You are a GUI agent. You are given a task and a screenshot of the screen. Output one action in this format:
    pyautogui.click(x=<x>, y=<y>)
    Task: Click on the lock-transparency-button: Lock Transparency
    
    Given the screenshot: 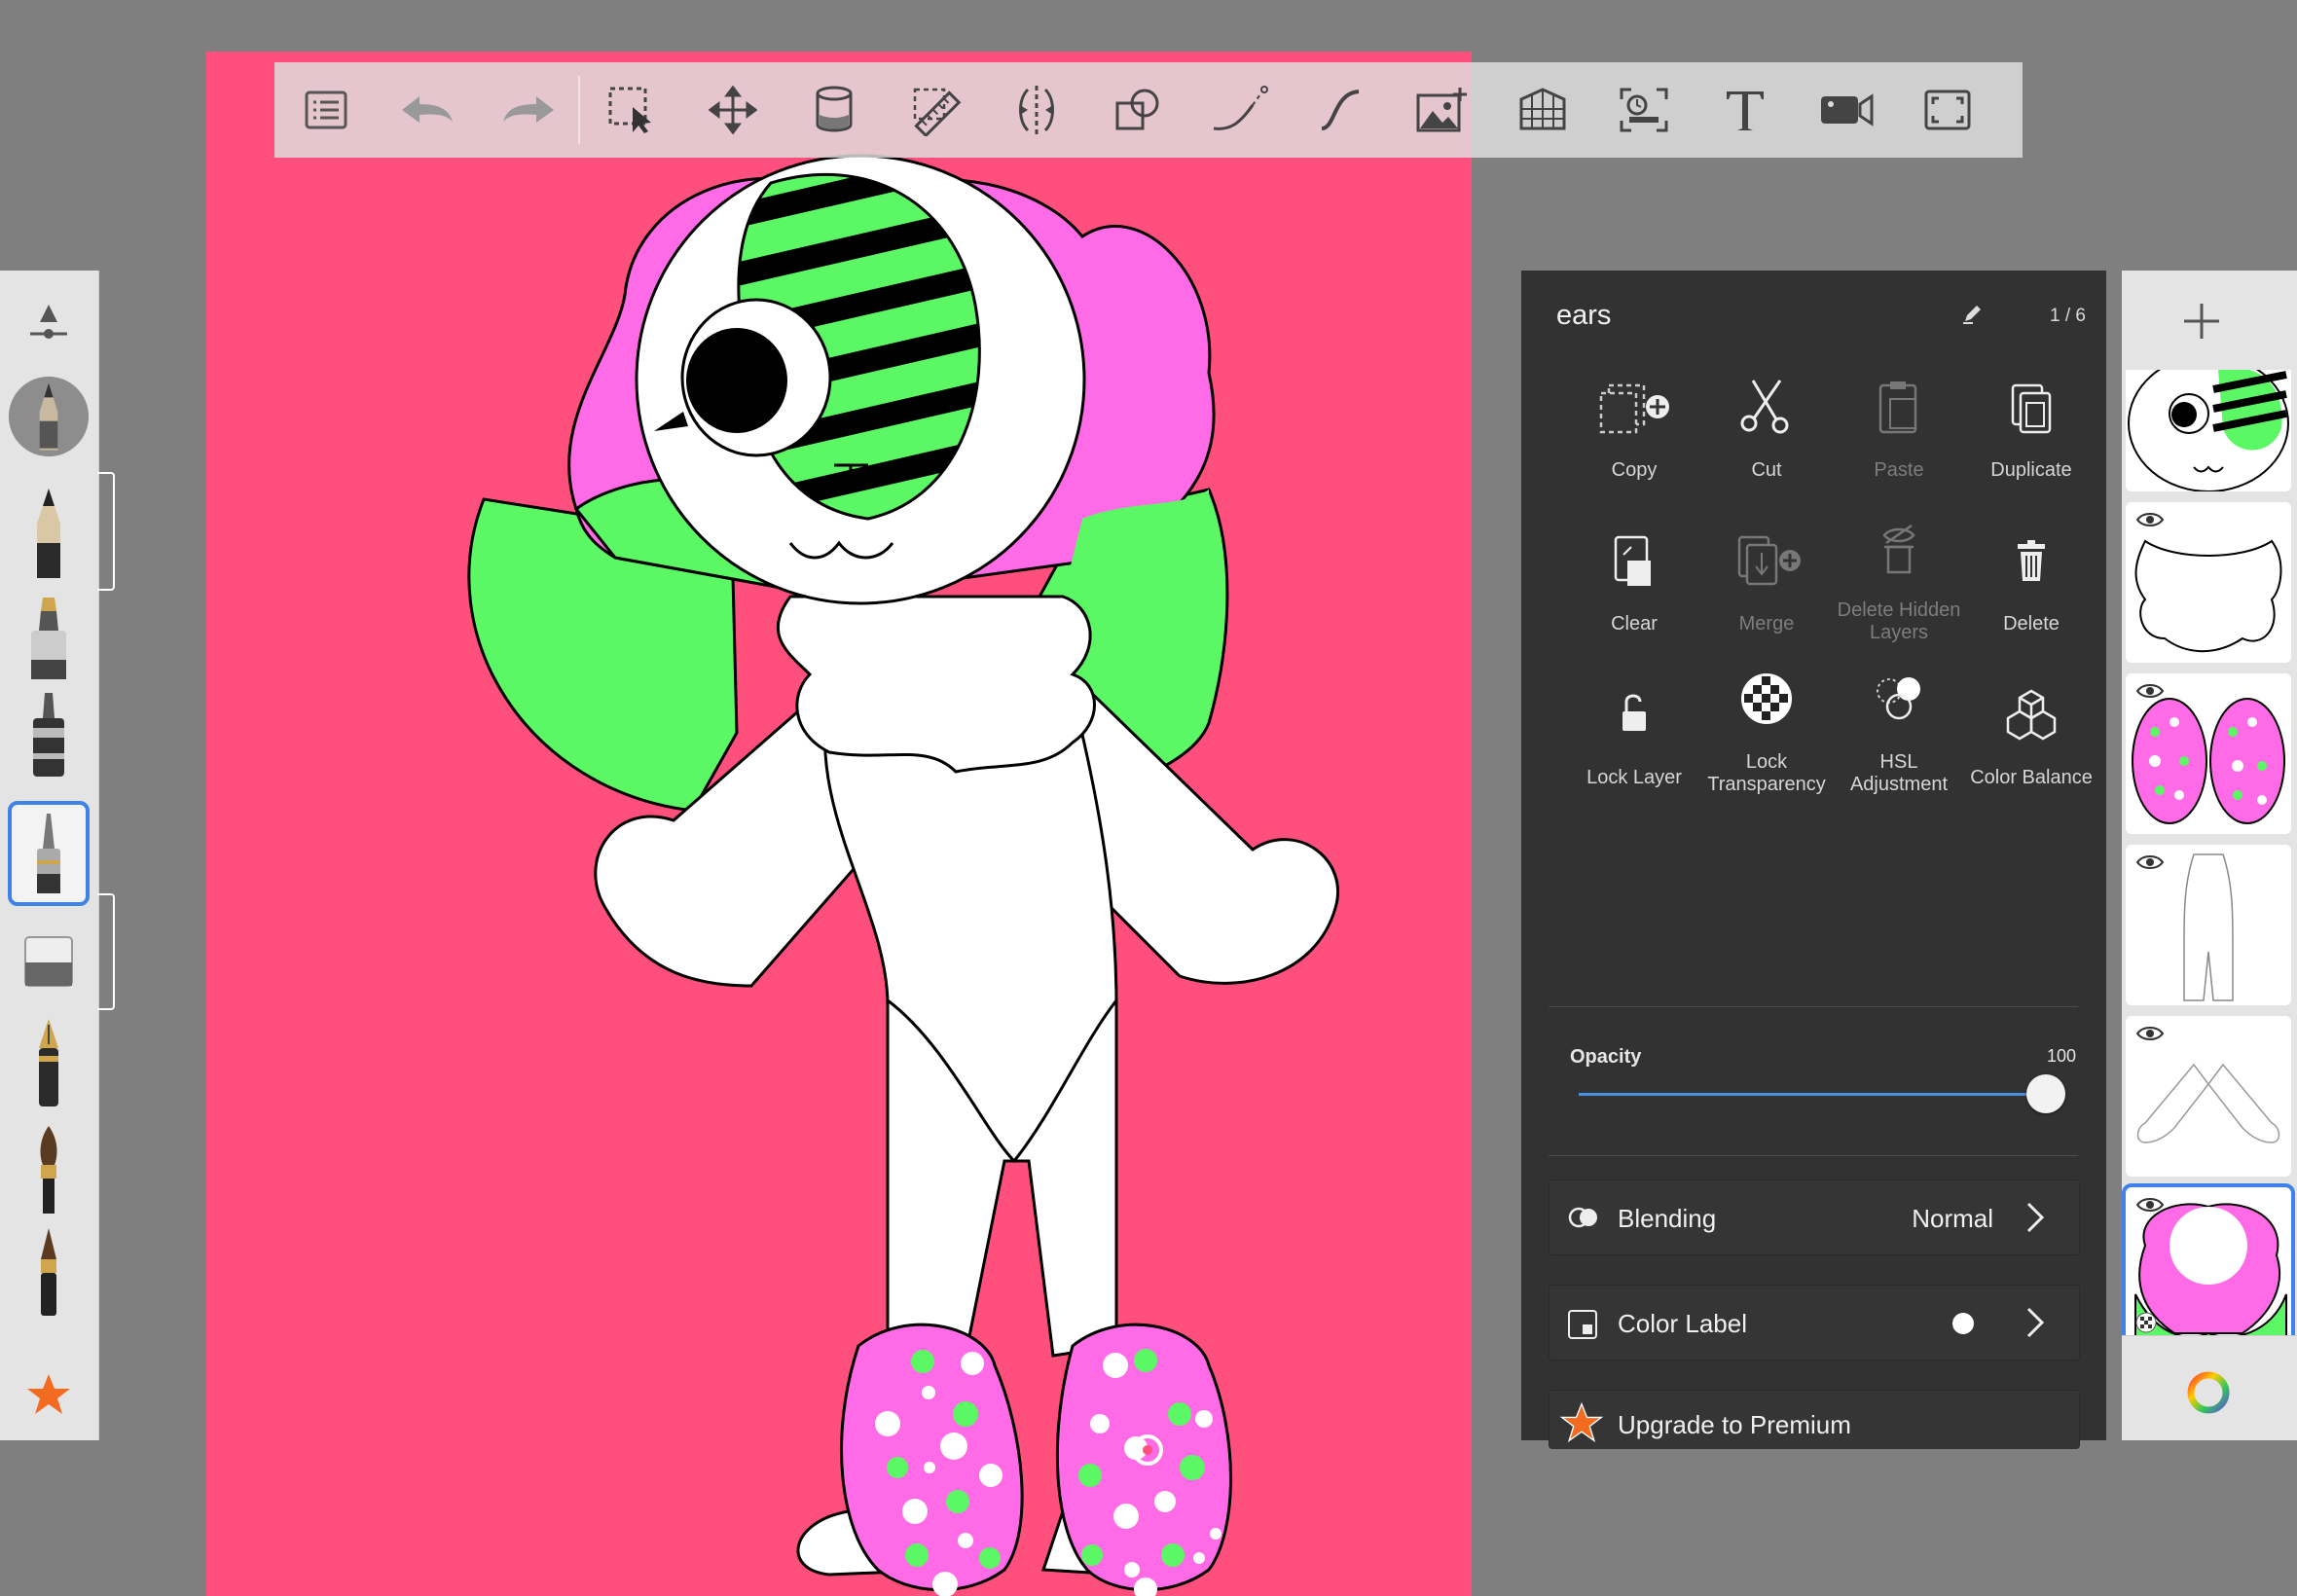 What is the action you would take?
    pyautogui.click(x=1766, y=728)
    